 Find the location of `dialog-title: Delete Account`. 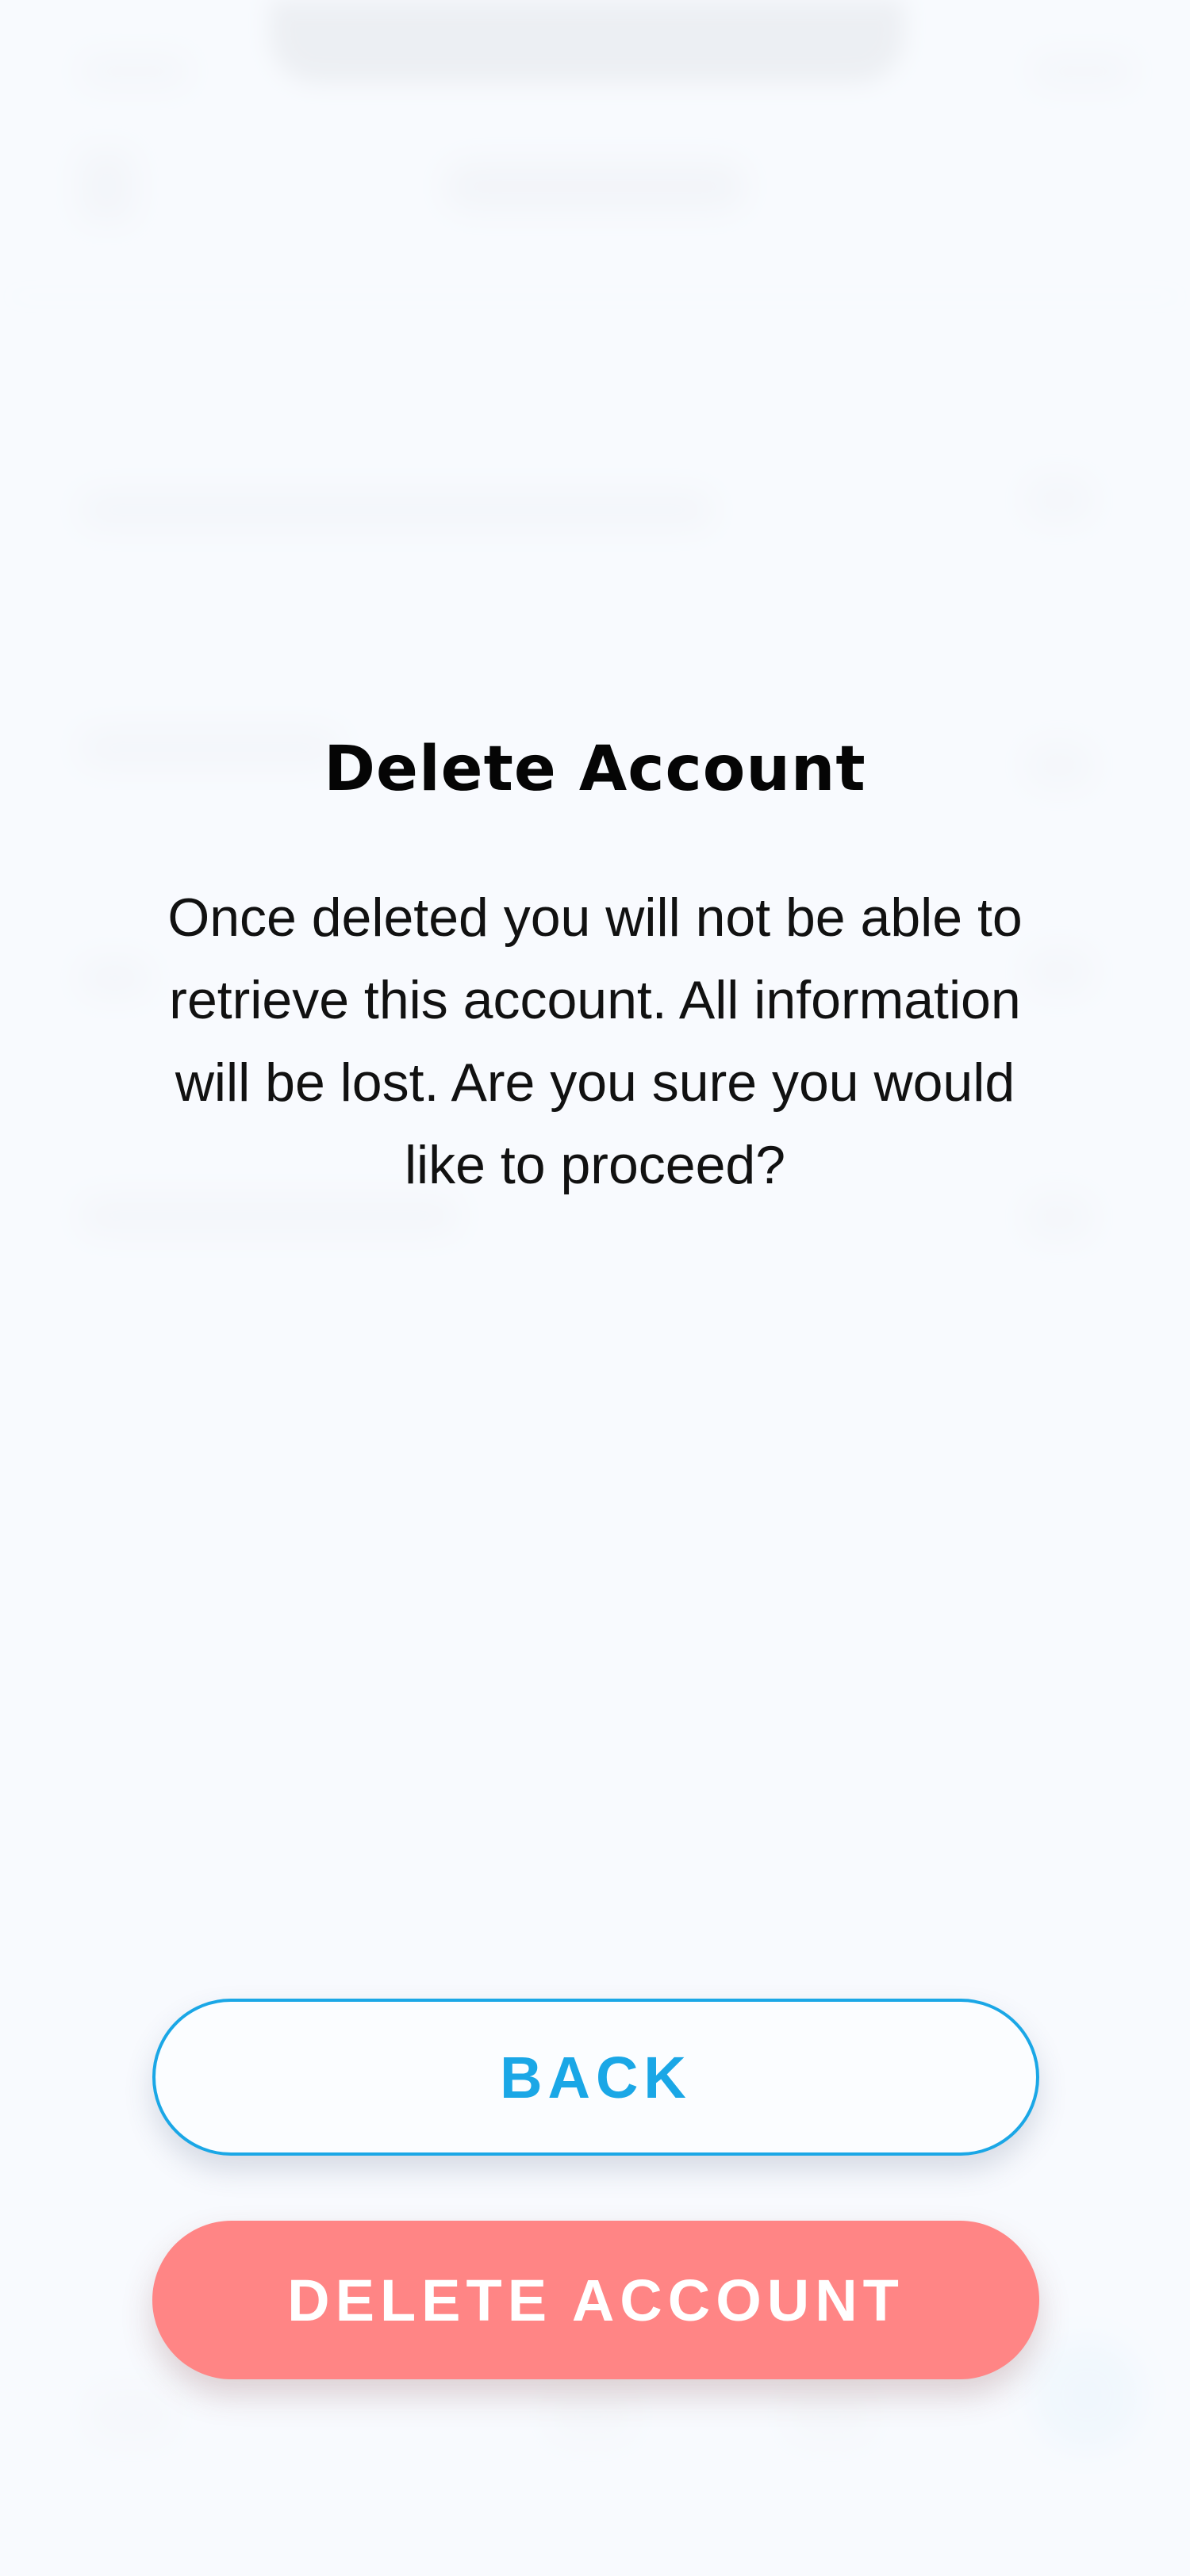

dialog-title: Delete Account is located at coordinates (595, 769).